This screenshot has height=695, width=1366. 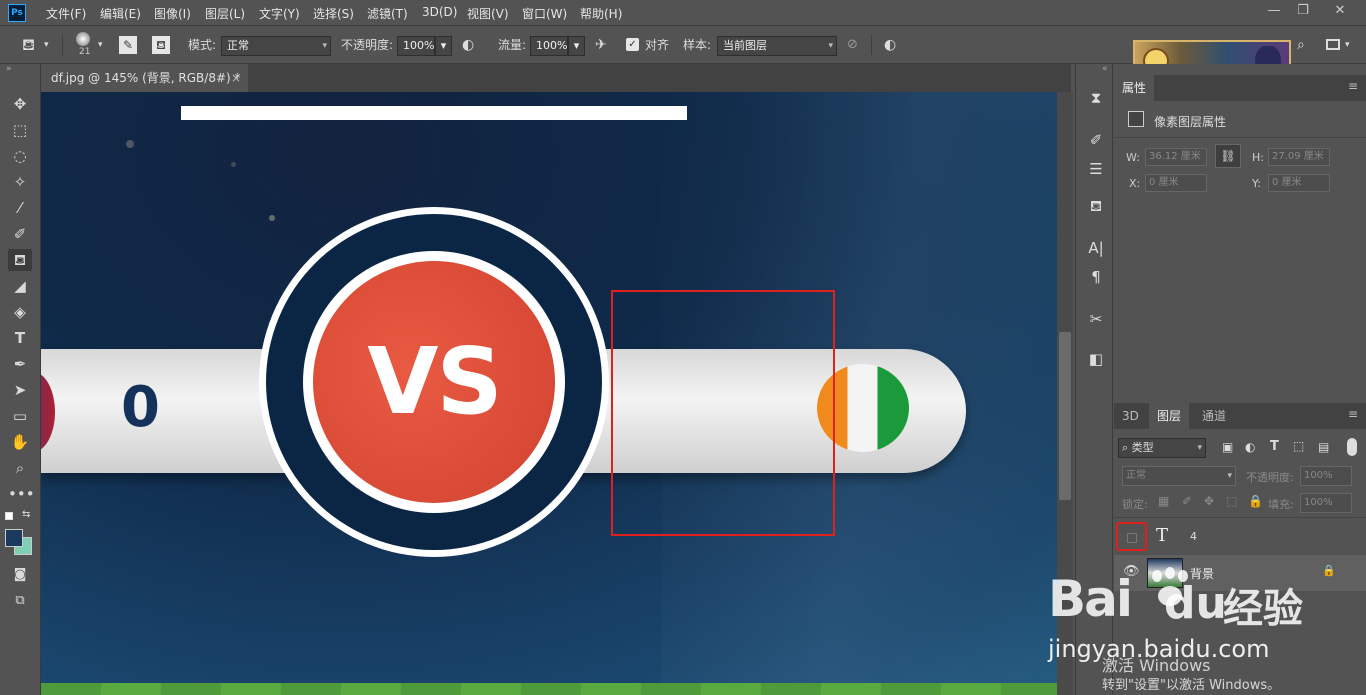 What do you see at coordinates (128, 45) in the screenshot?
I see `brush-settings-icon: ✎` at bounding box center [128, 45].